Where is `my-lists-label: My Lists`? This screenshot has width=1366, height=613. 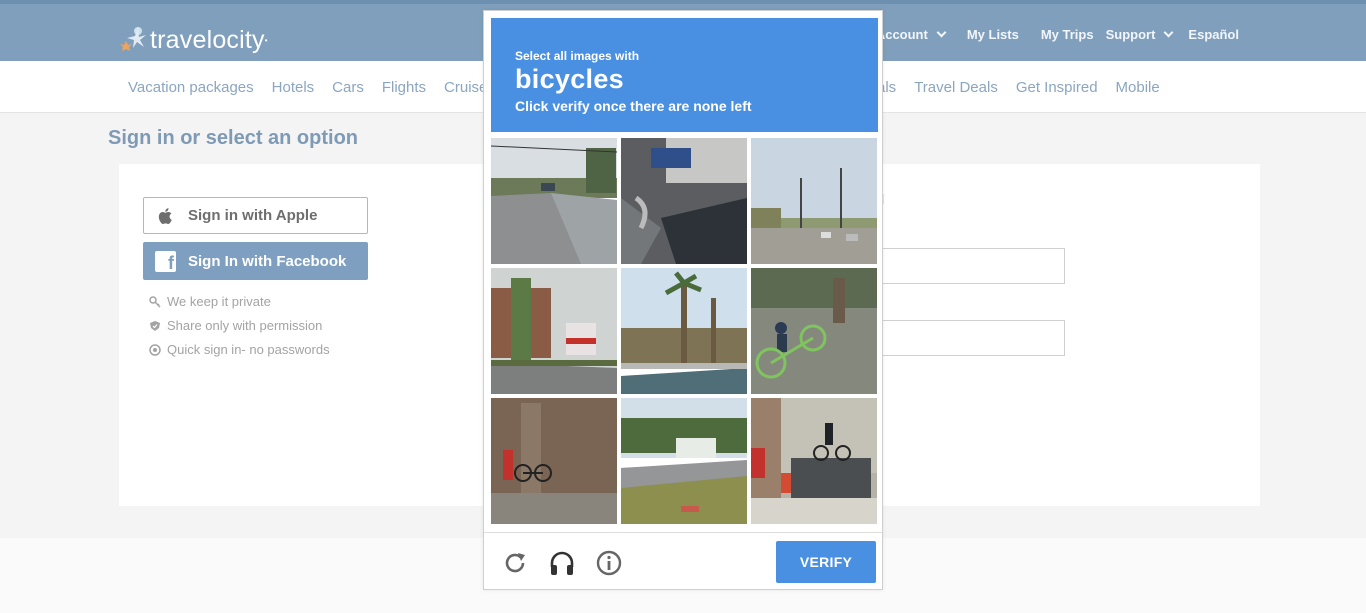 my-lists-label: My Lists is located at coordinates (992, 34).